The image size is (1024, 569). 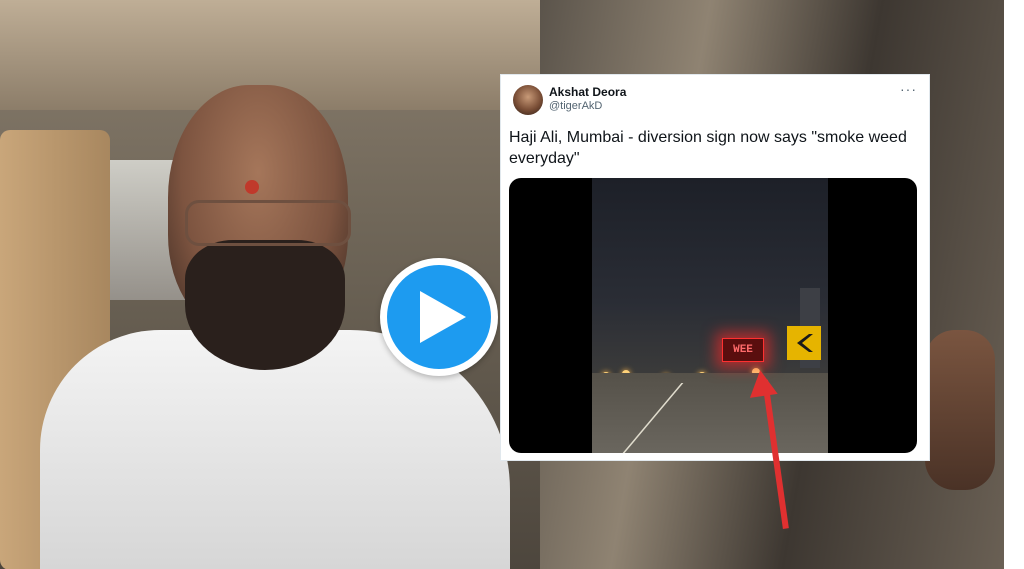 What do you see at coordinates (743, 350) in the screenshot?
I see `led-diversion-sign: WEE` at bounding box center [743, 350].